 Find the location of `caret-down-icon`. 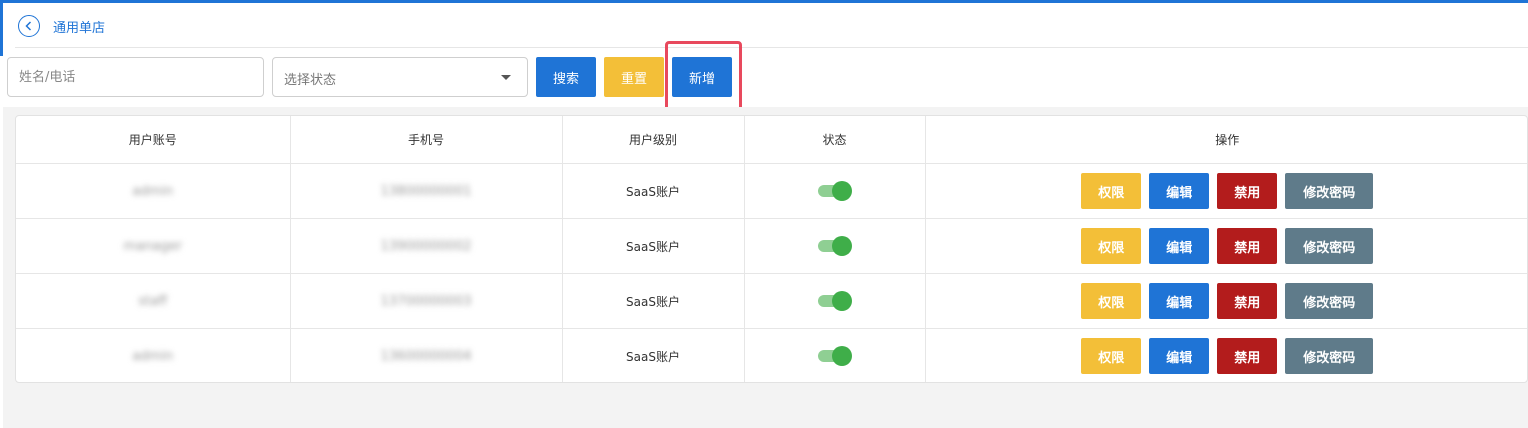

caret-down-icon is located at coordinates (506, 77).